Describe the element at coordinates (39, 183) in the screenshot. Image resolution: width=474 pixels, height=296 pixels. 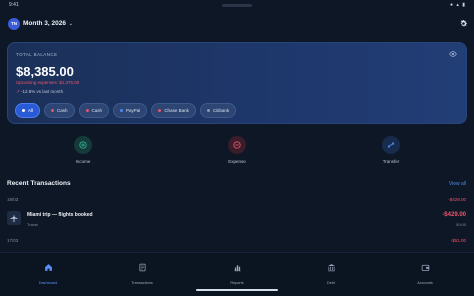
I see `recent-transactions-title: Recent Transactions` at that location.